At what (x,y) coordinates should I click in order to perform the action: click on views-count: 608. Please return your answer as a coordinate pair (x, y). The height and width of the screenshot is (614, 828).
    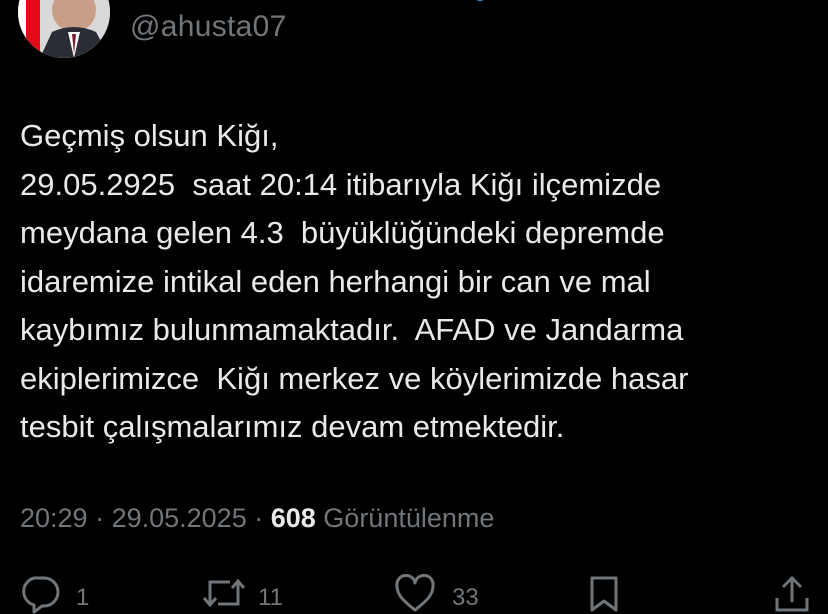
    Looking at the image, I should click on (293, 518).